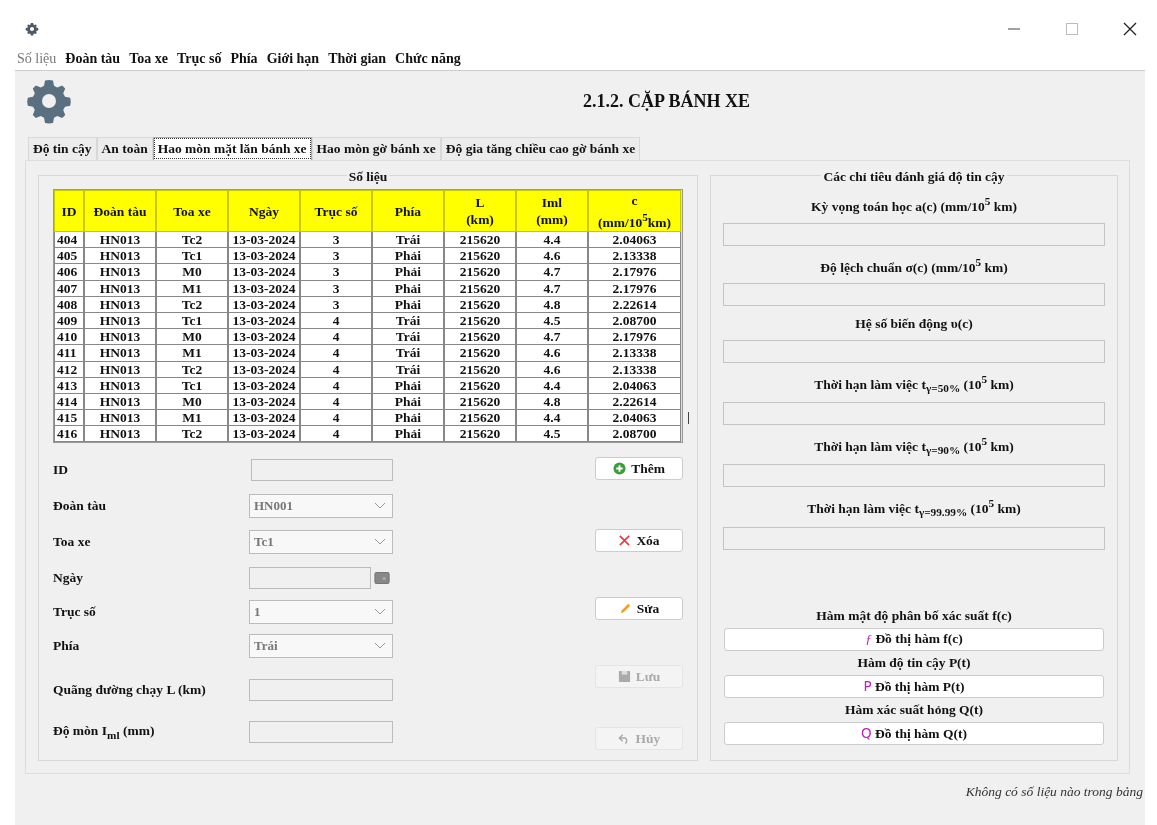 Image resolution: width=1157 pixels, height=825 pixels. What do you see at coordinates (120, 211) in the screenshot?
I see `column-header: Đoàn tàu` at bounding box center [120, 211].